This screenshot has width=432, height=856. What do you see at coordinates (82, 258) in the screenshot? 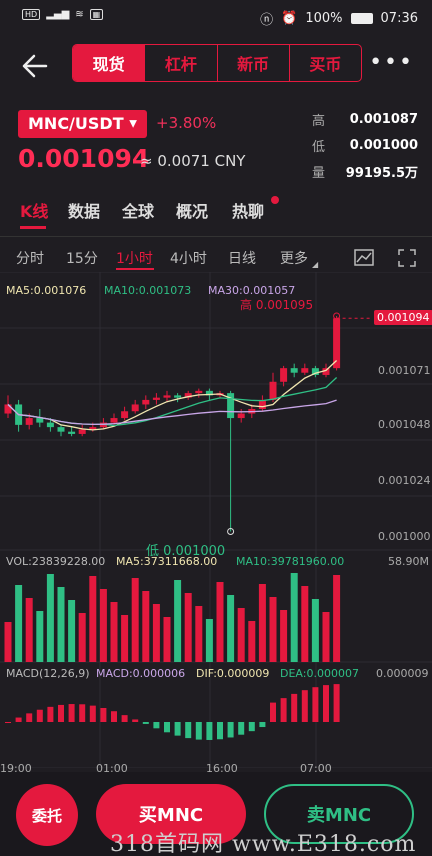
I see `interval-15m: 15分` at bounding box center [82, 258].